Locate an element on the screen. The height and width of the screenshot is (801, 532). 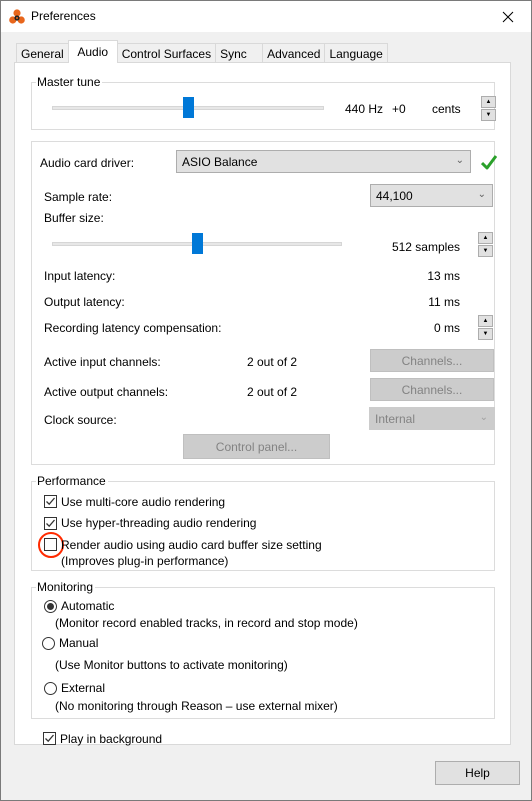
sample-rate-value: 44,100 is located at coordinates (394, 195).